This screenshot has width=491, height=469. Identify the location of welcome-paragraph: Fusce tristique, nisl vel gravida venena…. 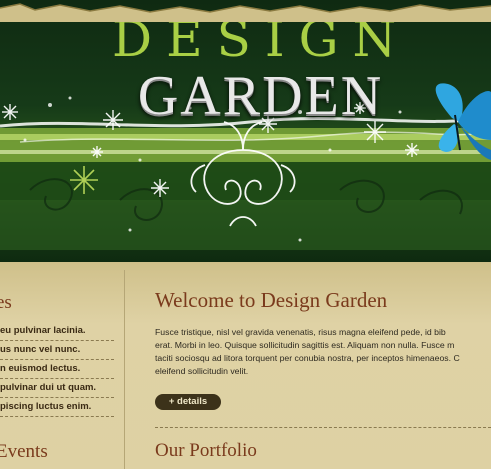
(323, 352).